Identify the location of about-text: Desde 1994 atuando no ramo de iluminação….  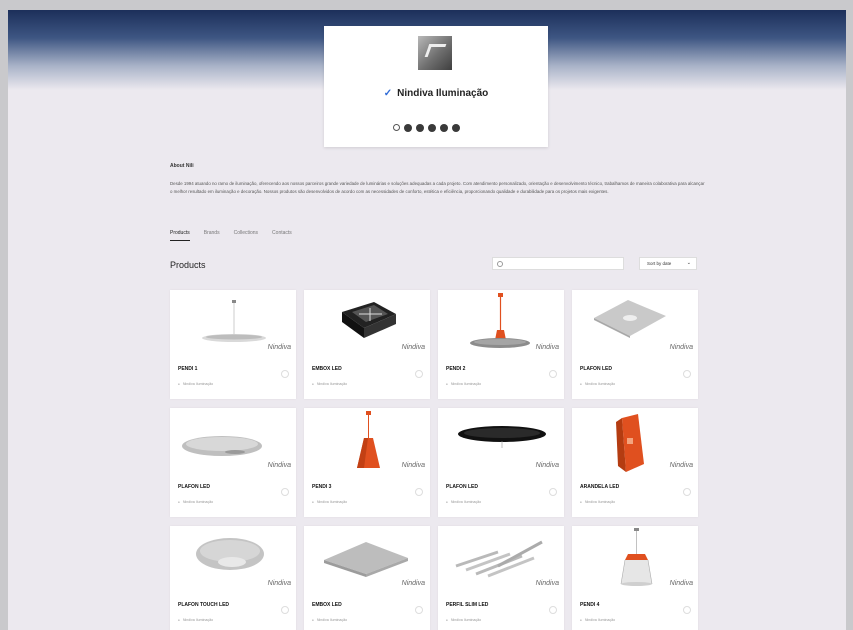
(437, 187).